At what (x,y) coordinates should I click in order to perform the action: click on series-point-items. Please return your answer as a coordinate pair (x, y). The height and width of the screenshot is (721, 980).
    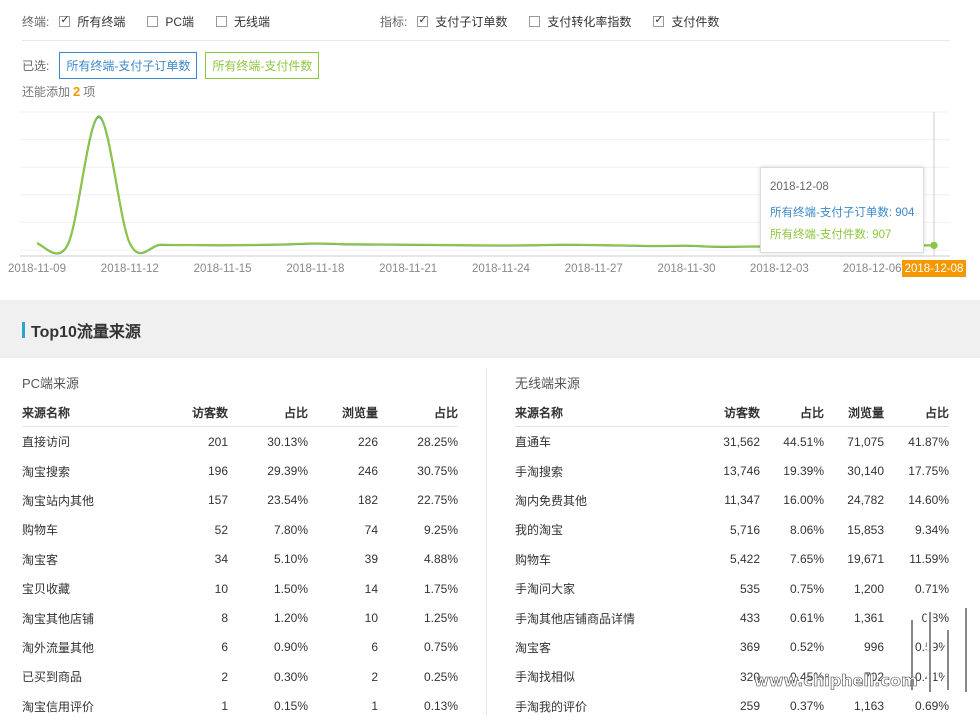
    Looking at the image, I should click on (934, 245).